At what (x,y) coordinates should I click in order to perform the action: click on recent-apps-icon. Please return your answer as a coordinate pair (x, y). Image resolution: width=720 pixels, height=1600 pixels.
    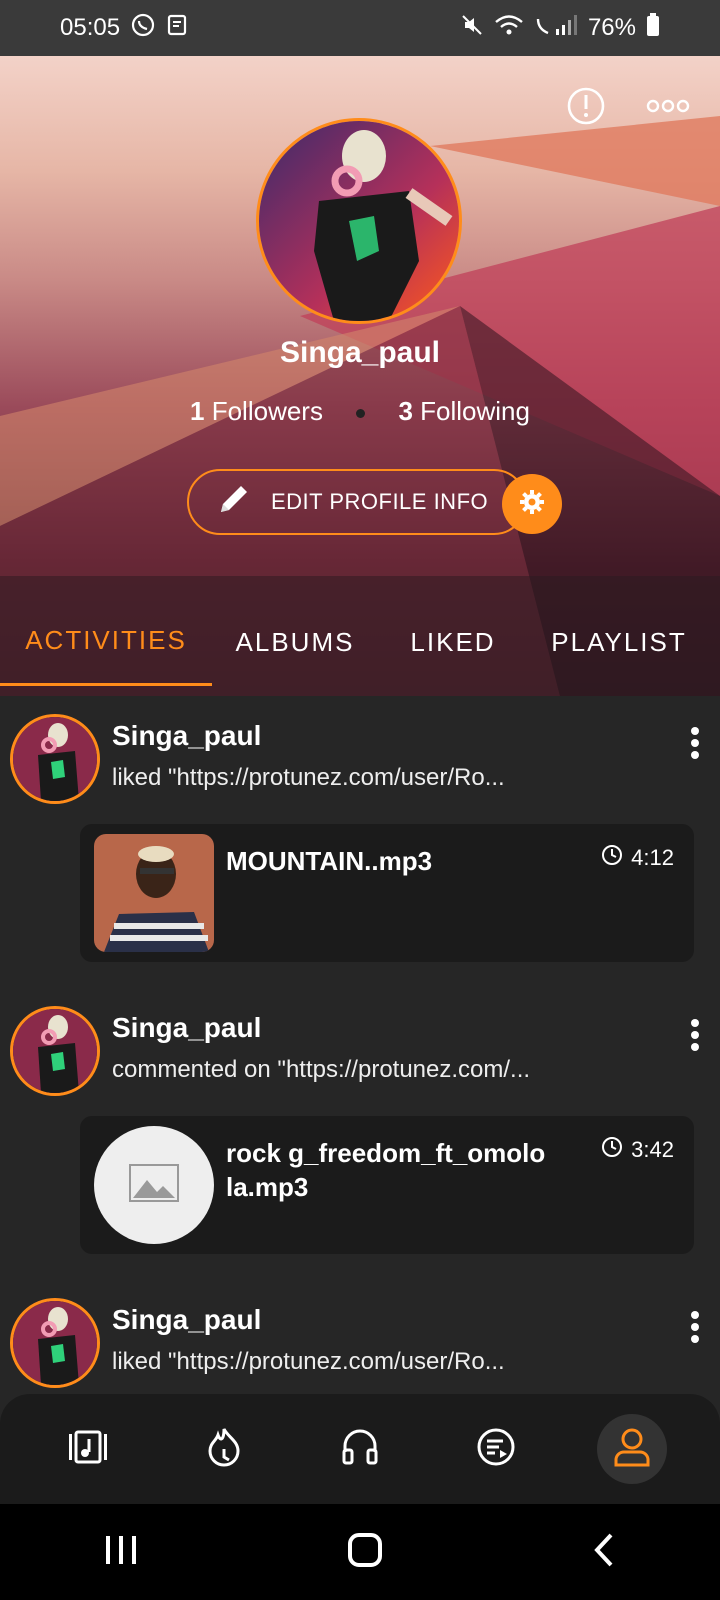
    Looking at the image, I should click on (121, 1552).